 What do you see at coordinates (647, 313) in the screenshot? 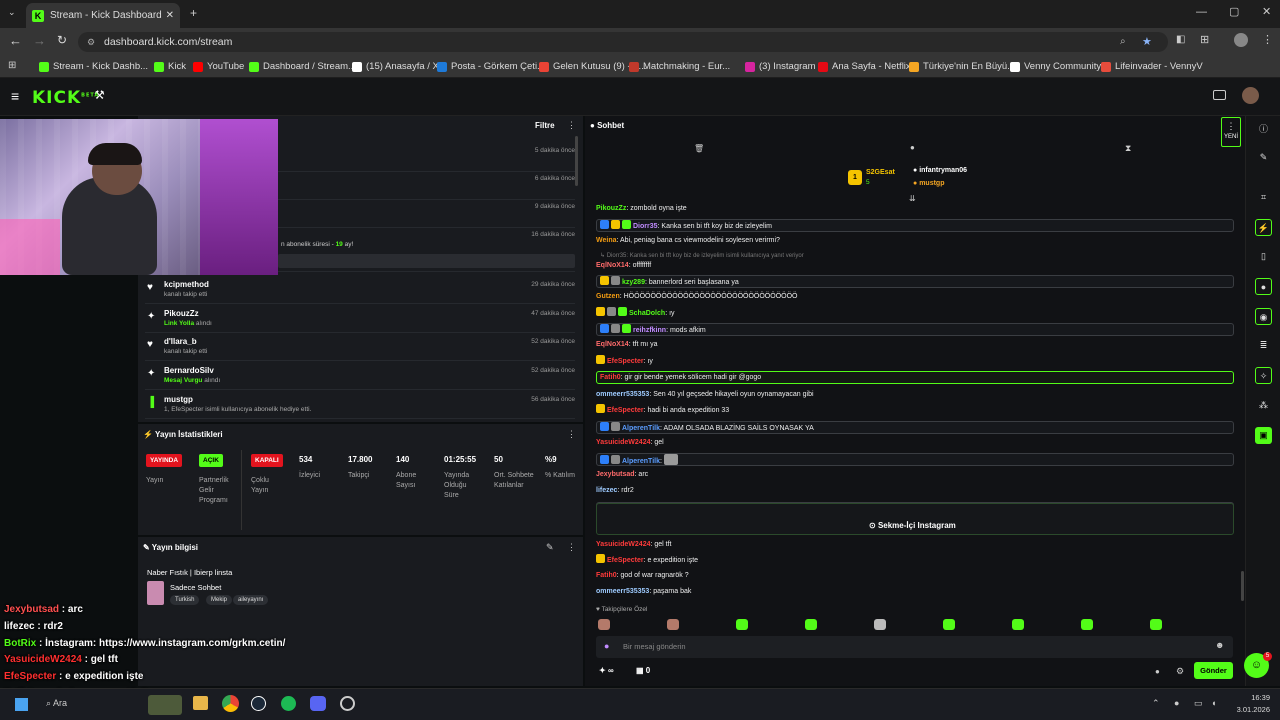
I see `chat-username: SchaDolch` at bounding box center [647, 313].